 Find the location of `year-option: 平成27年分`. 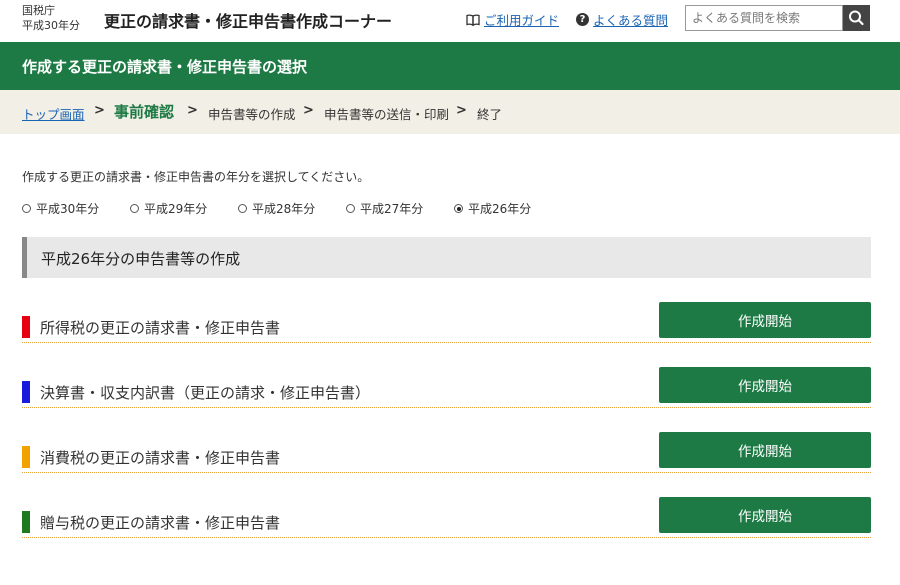

year-option: 平成27年分 is located at coordinates (384, 208).